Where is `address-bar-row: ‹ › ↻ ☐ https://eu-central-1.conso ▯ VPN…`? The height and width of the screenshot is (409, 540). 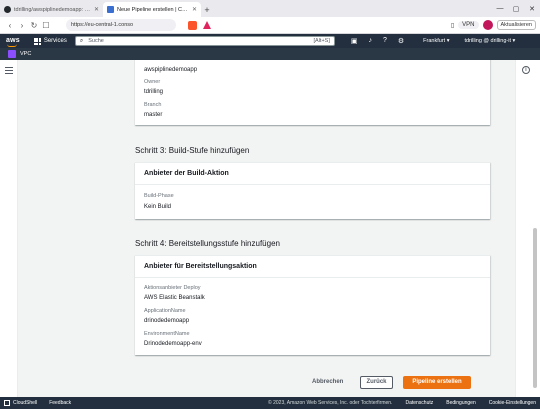 address-bar-row: ‹ › ↻ ☐ https://eu-central-1.conso ▯ VPN… is located at coordinates (270, 25).